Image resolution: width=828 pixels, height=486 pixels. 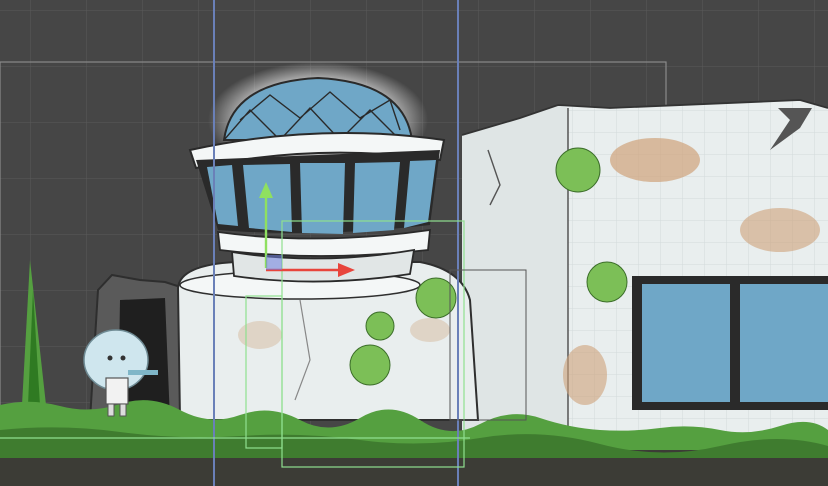 I want to click on gizmo-center-handle, so click(x=274, y=262).